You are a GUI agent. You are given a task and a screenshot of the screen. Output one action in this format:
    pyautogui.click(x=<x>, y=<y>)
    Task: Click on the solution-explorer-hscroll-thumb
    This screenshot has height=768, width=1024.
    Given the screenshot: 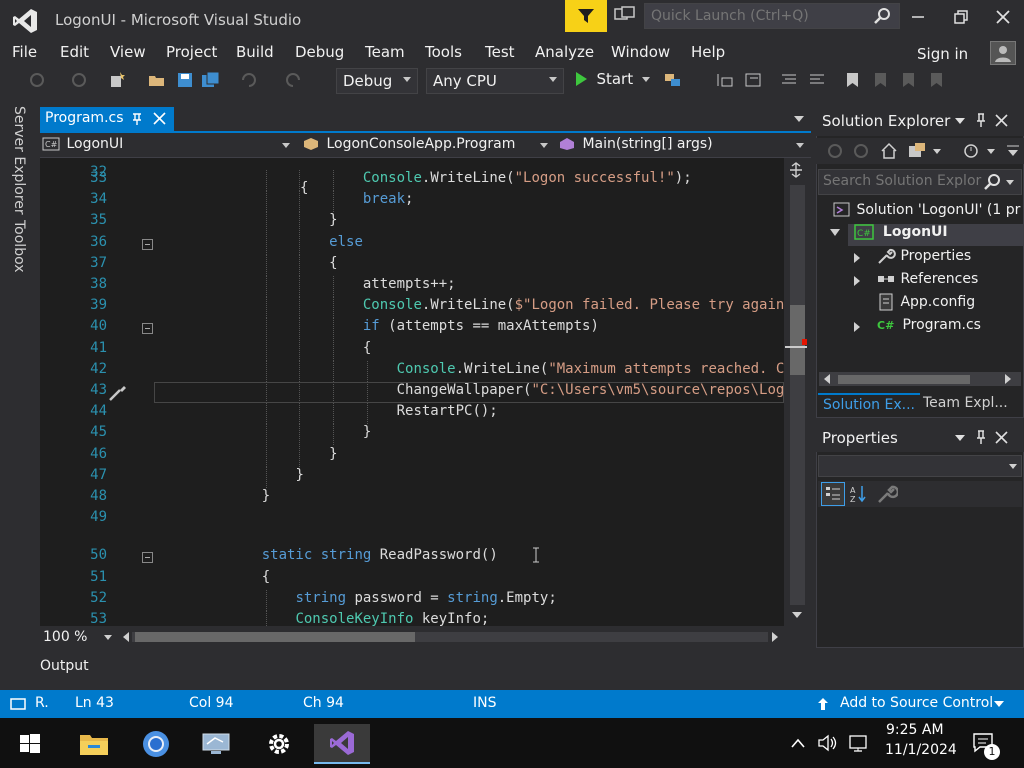 What is the action you would take?
    pyautogui.click(x=904, y=379)
    